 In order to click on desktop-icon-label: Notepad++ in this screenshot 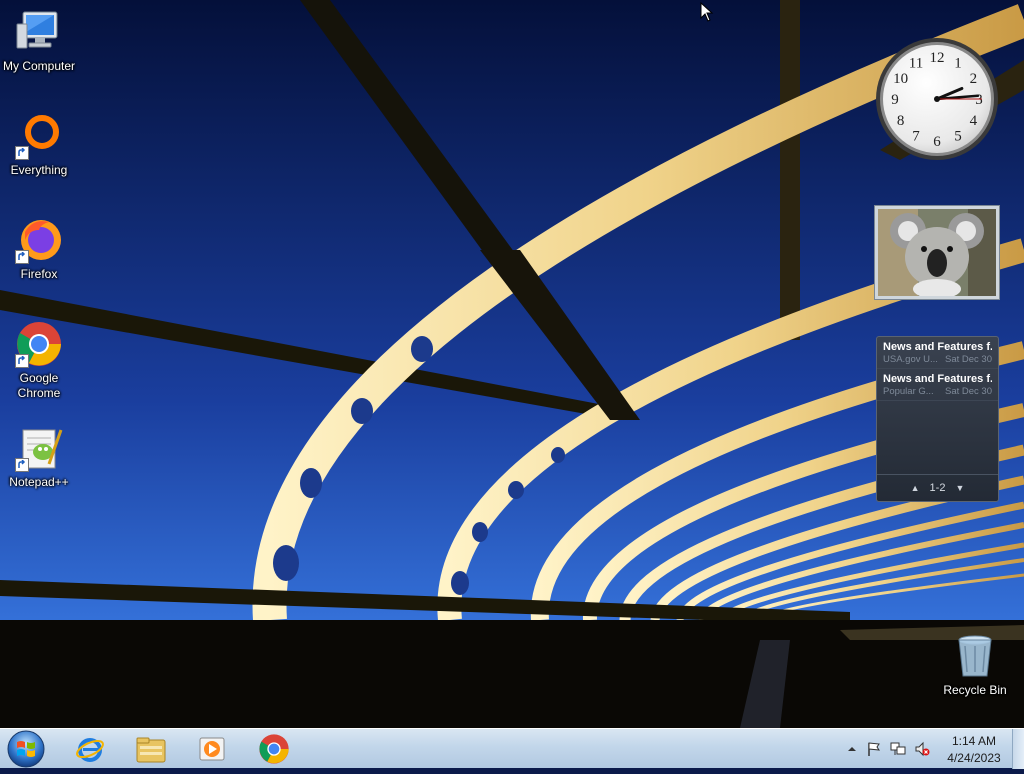, I will do `click(39, 482)`.